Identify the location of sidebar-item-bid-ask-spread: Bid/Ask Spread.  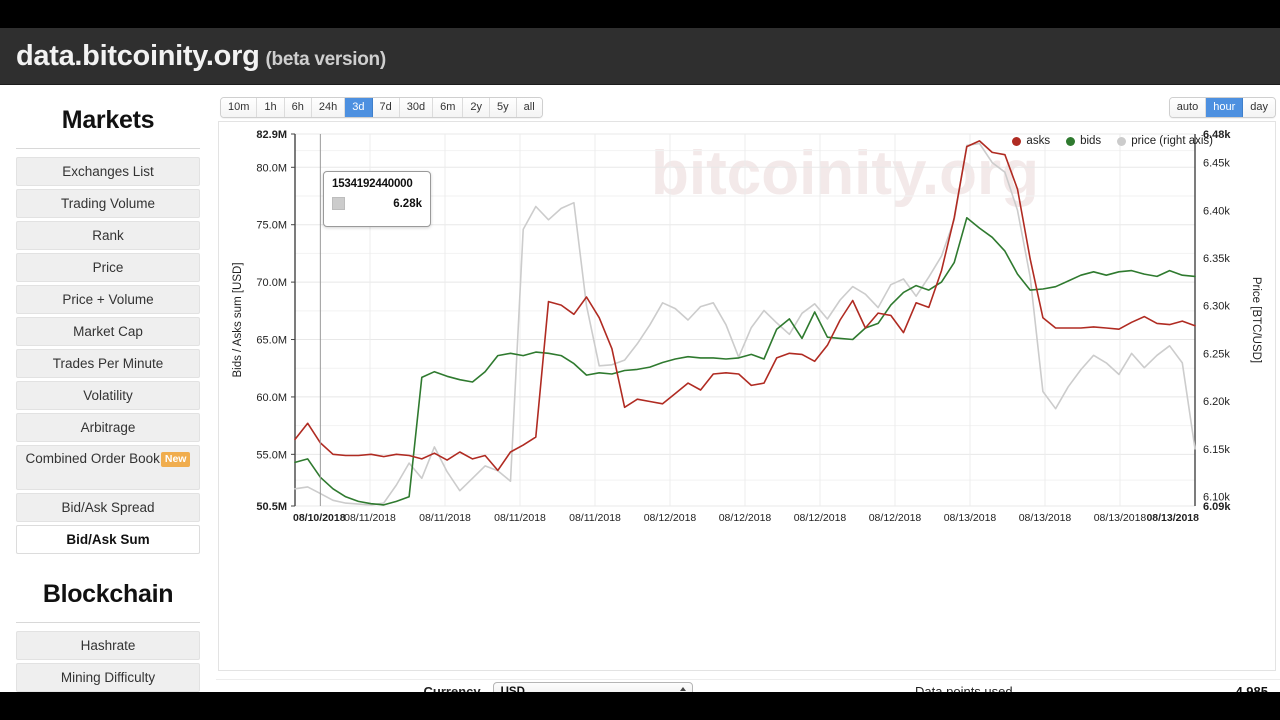
(108, 507).